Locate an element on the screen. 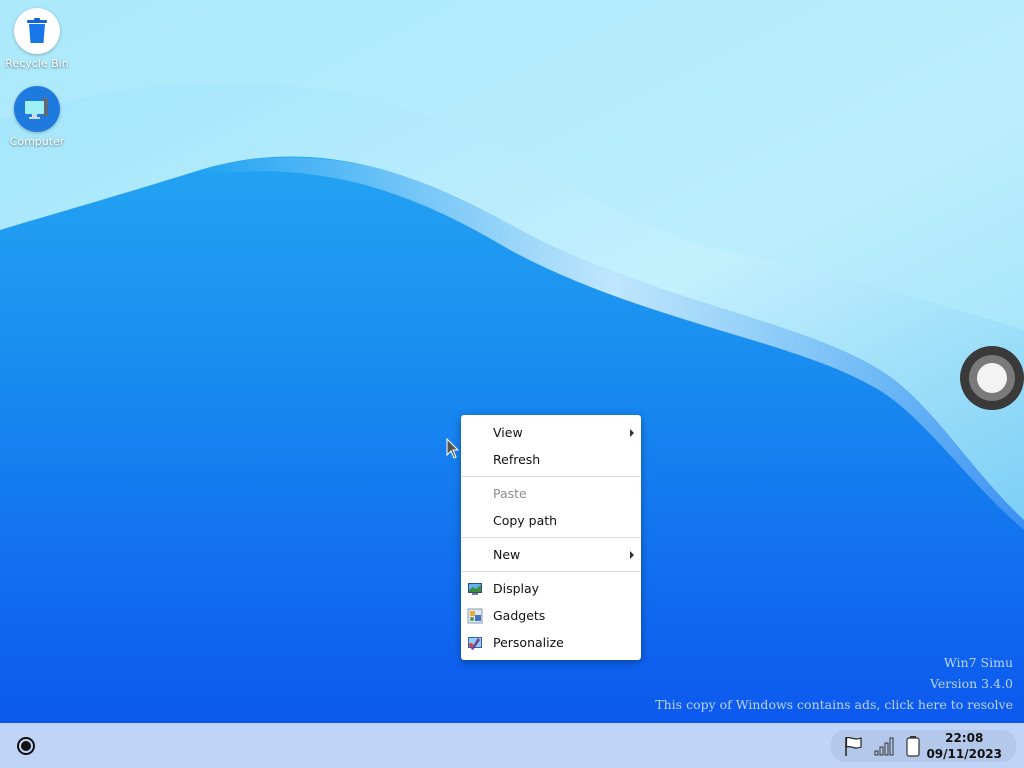 This screenshot has width=1024, height=768. menu-item-personalize: Personalize is located at coordinates (551, 642).